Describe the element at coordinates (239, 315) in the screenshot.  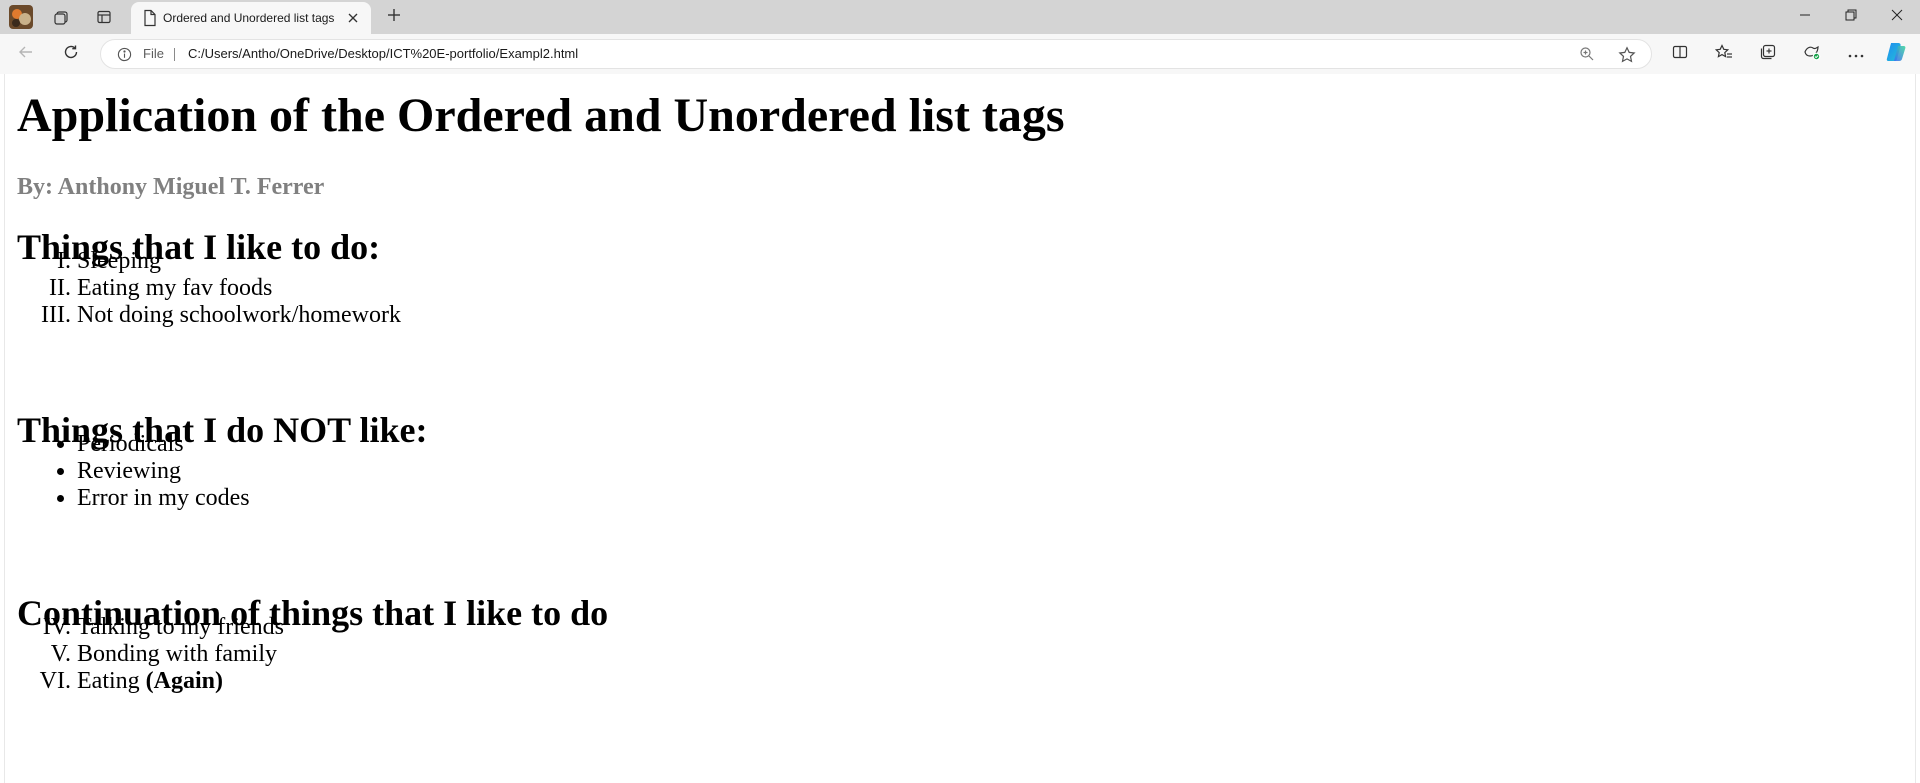
I see `list-item: Not doing schoolwork/homework` at that location.